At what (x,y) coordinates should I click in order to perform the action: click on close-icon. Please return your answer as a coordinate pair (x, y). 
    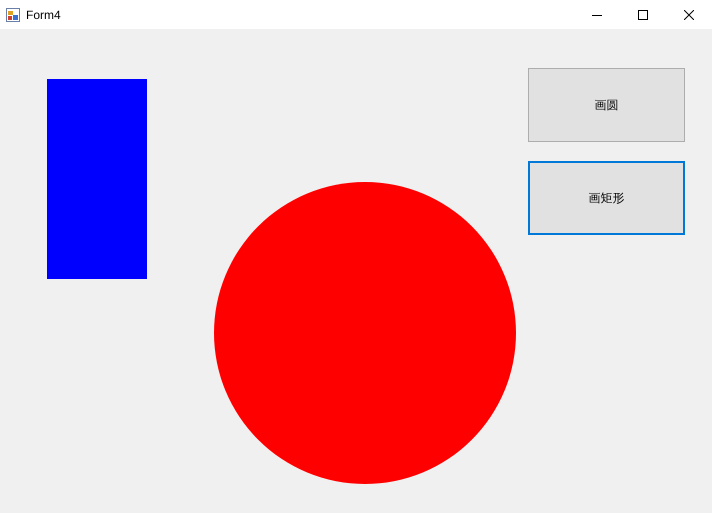
    Looking at the image, I should click on (689, 15).